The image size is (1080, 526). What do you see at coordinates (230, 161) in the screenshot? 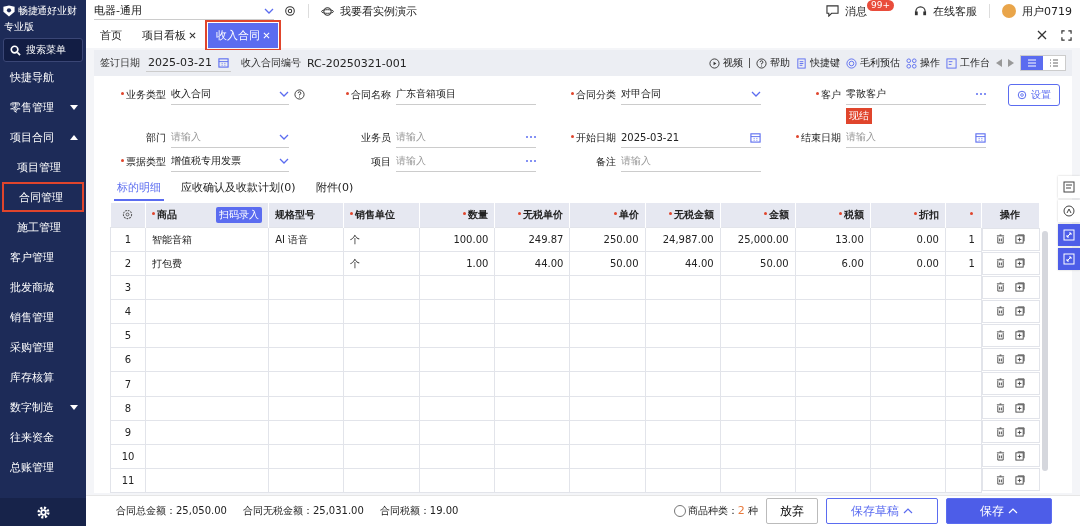
I see `input-field: 增值税专用发票` at bounding box center [230, 161].